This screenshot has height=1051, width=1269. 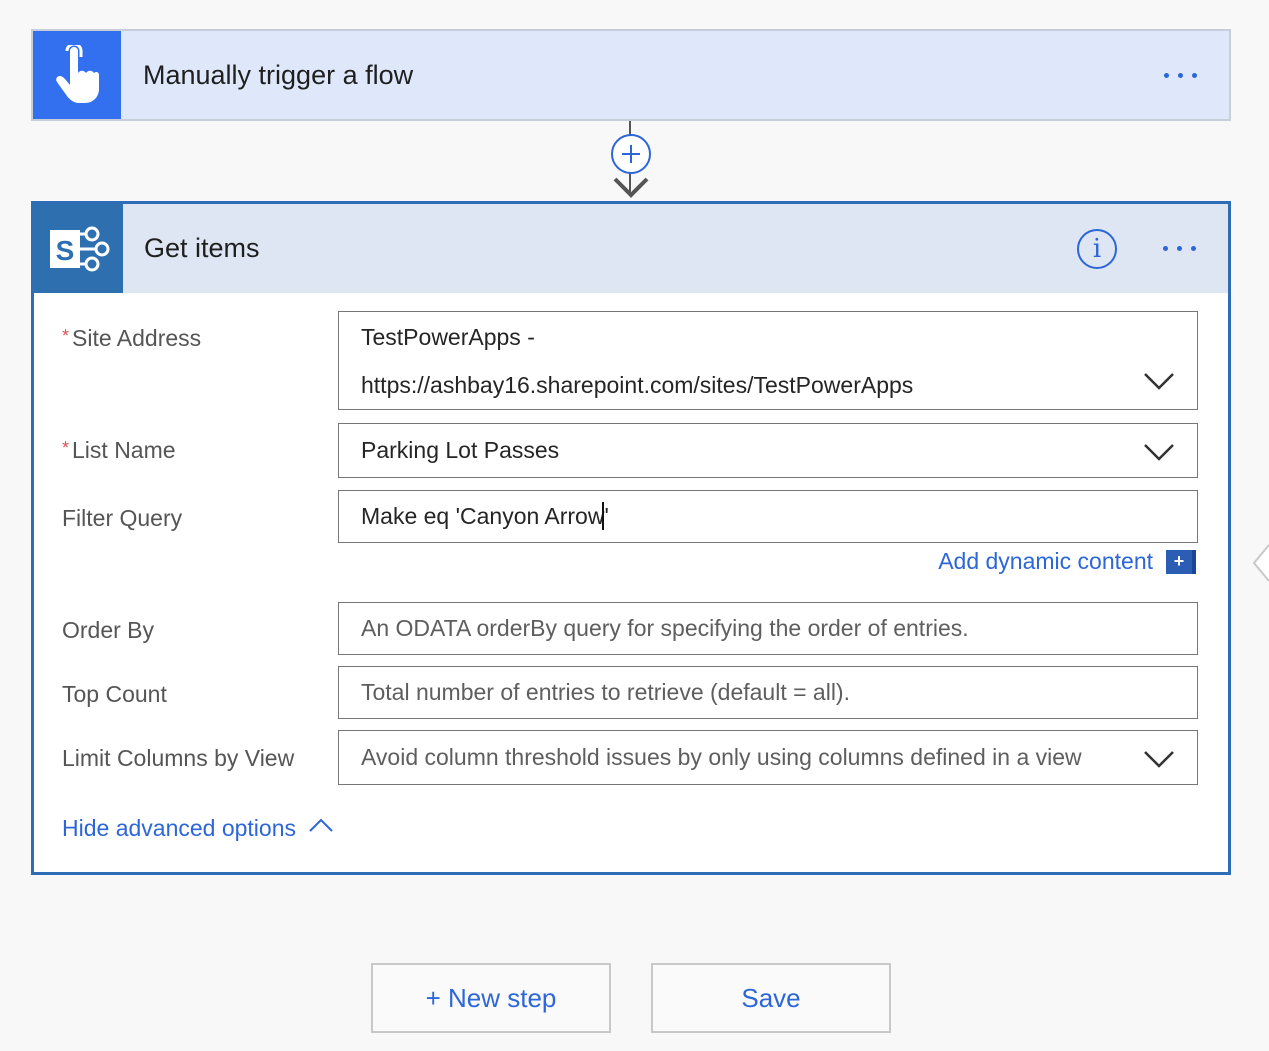 I want to click on action-title: Get items, so click(x=202, y=248).